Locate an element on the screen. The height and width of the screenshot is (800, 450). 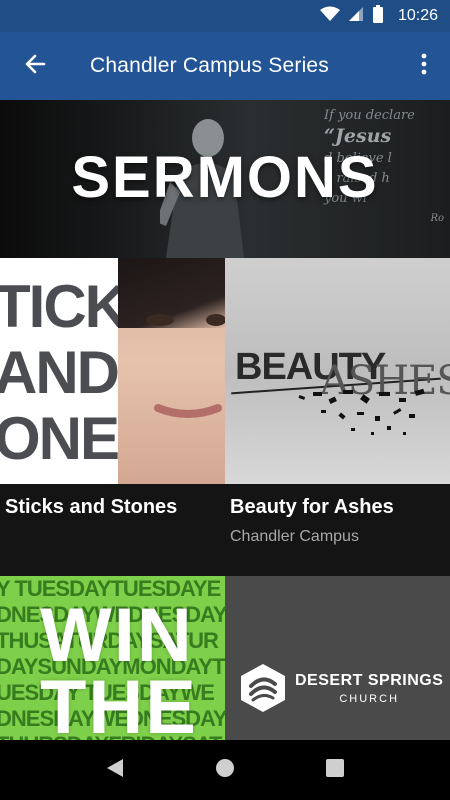
wifi-icon is located at coordinates (329, 16).